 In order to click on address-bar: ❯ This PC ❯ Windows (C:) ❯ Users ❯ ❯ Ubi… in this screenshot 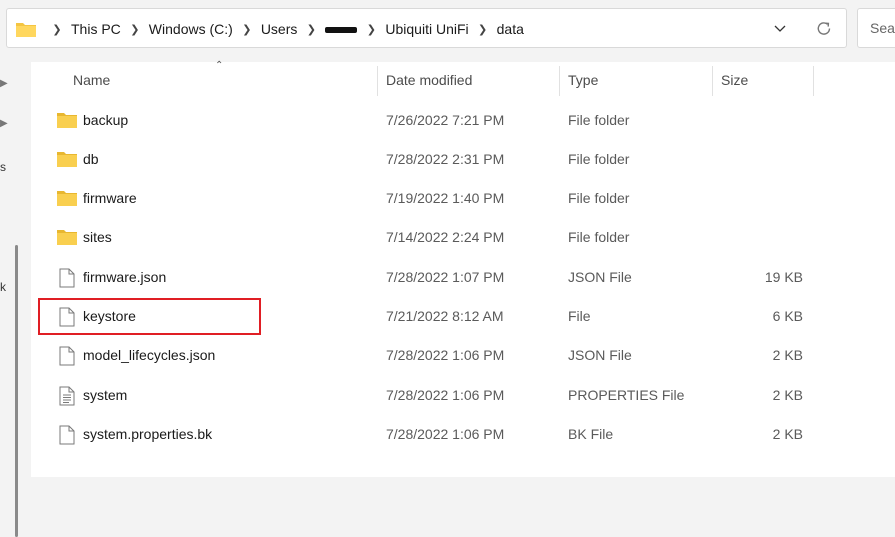, I will do `click(426, 28)`.